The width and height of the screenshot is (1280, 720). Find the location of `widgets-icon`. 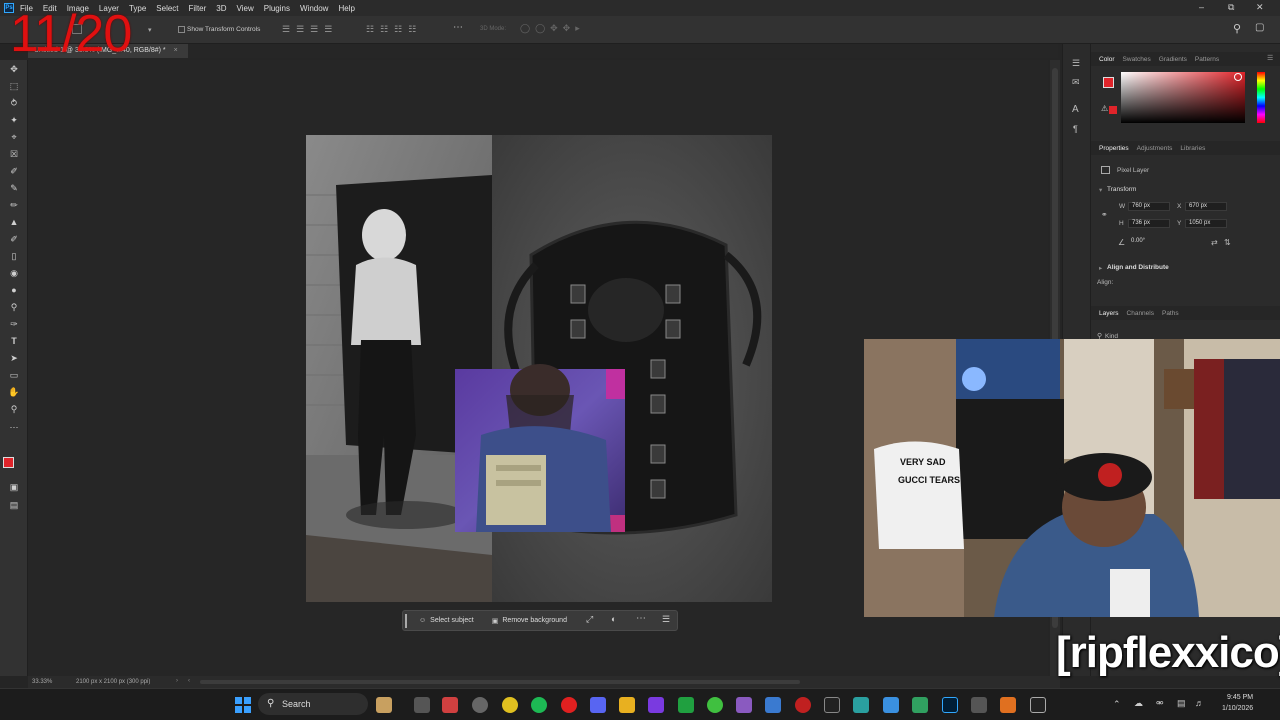

widgets-icon is located at coordinates (384, 705).